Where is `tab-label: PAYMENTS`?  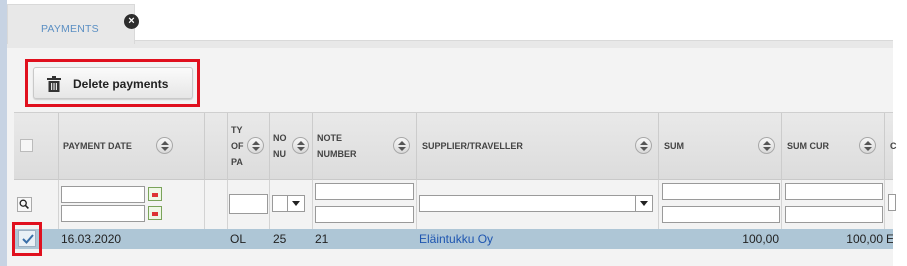
tab-label: PAYMENTS is located at coordinates (70, 29).